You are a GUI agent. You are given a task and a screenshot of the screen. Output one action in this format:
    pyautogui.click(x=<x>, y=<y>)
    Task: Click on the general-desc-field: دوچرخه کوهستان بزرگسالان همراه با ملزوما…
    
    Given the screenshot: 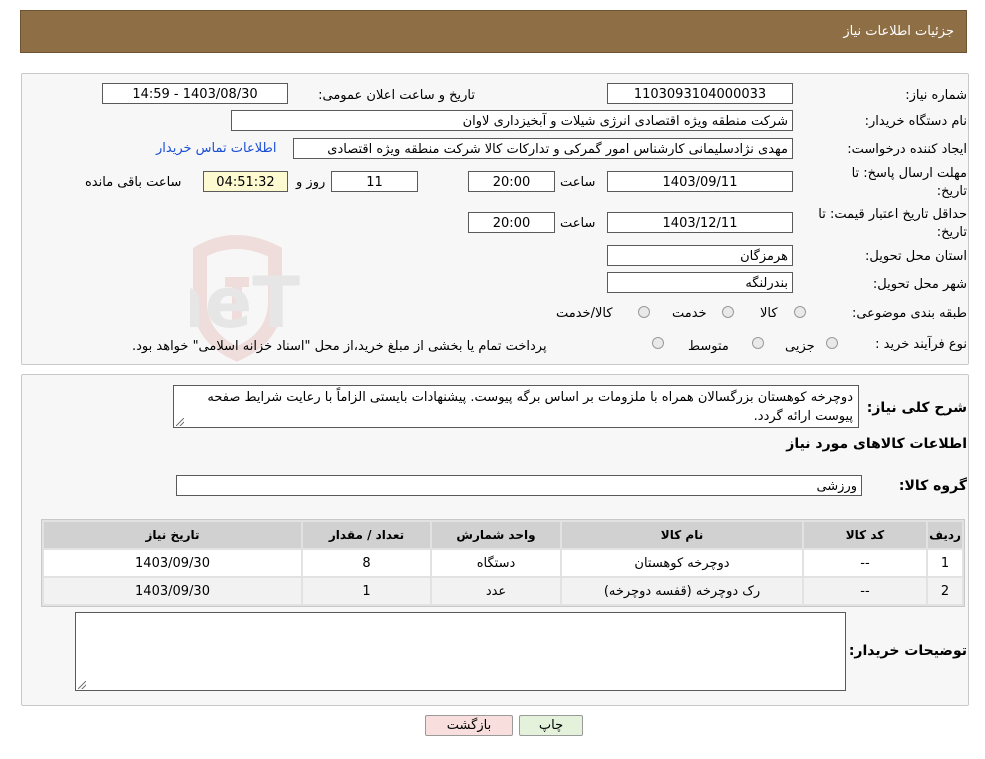 What is the action you would take?
    pyautogui.click(x=516, y=406)
    